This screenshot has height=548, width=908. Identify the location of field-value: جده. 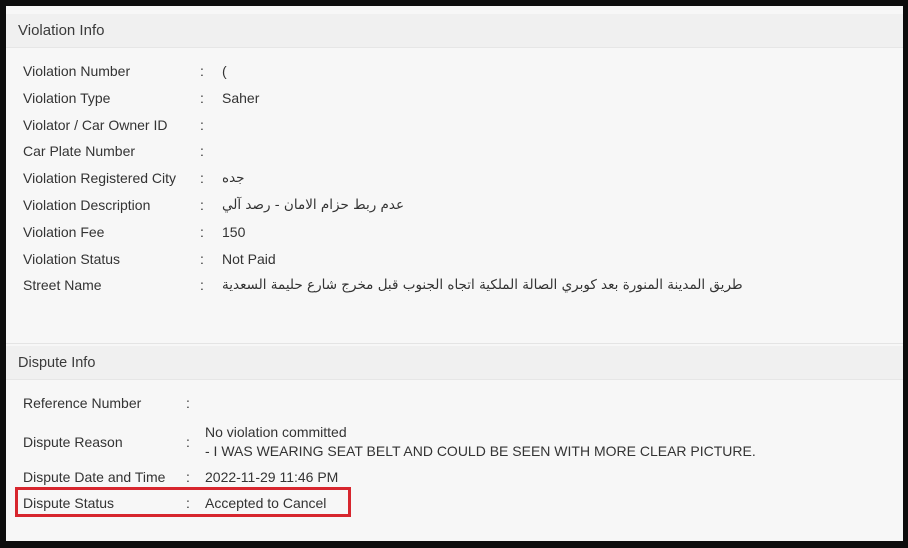
(233, 178).